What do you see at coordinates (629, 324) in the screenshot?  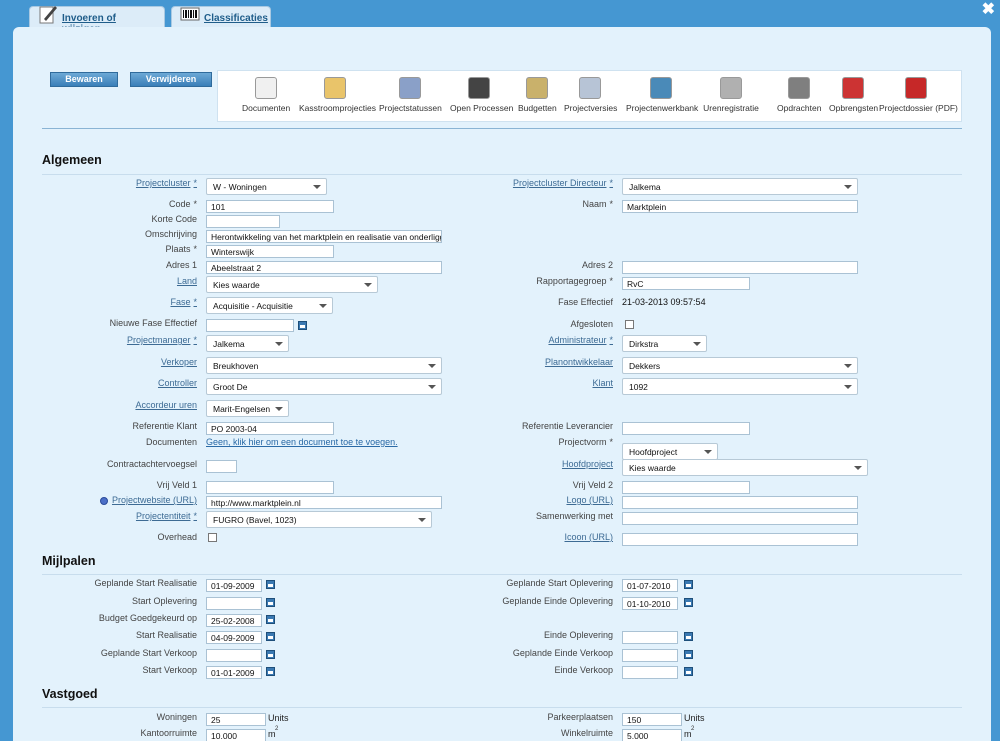 I see `afgesloten-checkbox` at bounding box center [629, 324].